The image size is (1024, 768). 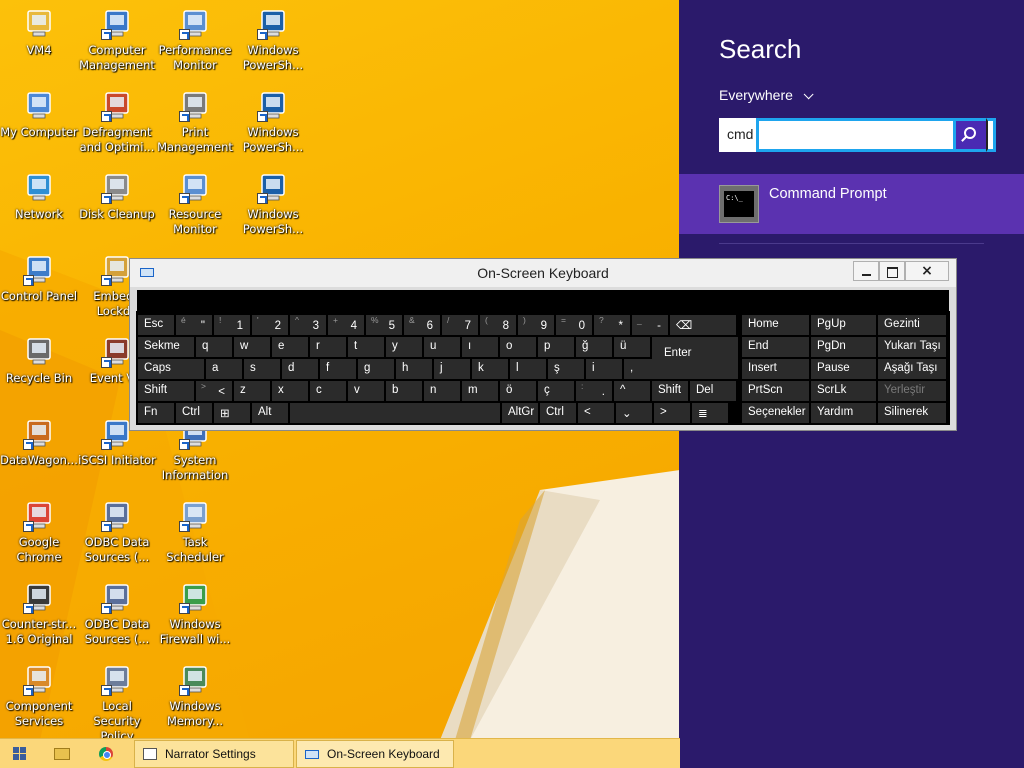 What do you see at coordinates (224, 369) in the screenshot?
I see `key-a: a` at bounding box center [224, 369].